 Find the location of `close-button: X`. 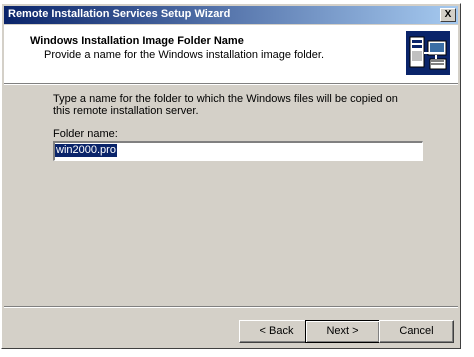

close-button: X is located at coordinates (448, 15).